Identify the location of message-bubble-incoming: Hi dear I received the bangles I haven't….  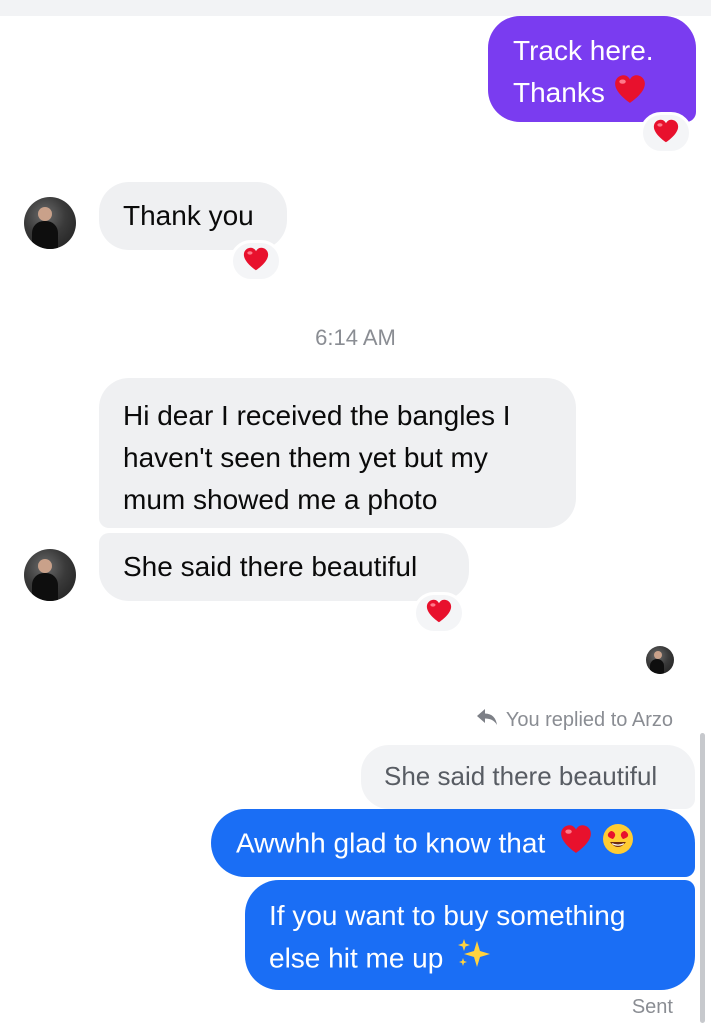
(337, 453).